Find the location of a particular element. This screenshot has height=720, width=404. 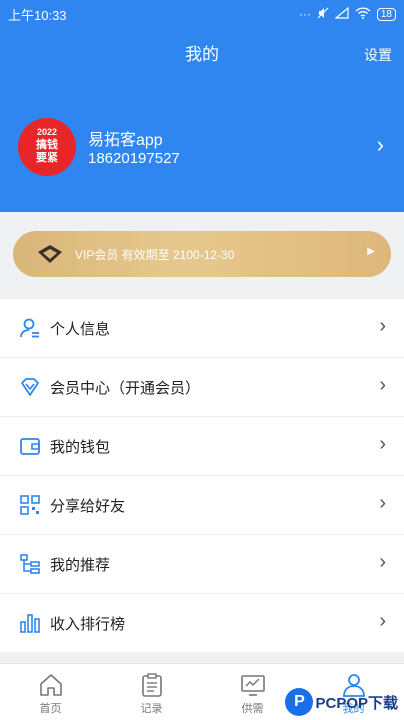

wallet-icon is located at coordinates (30, 446).